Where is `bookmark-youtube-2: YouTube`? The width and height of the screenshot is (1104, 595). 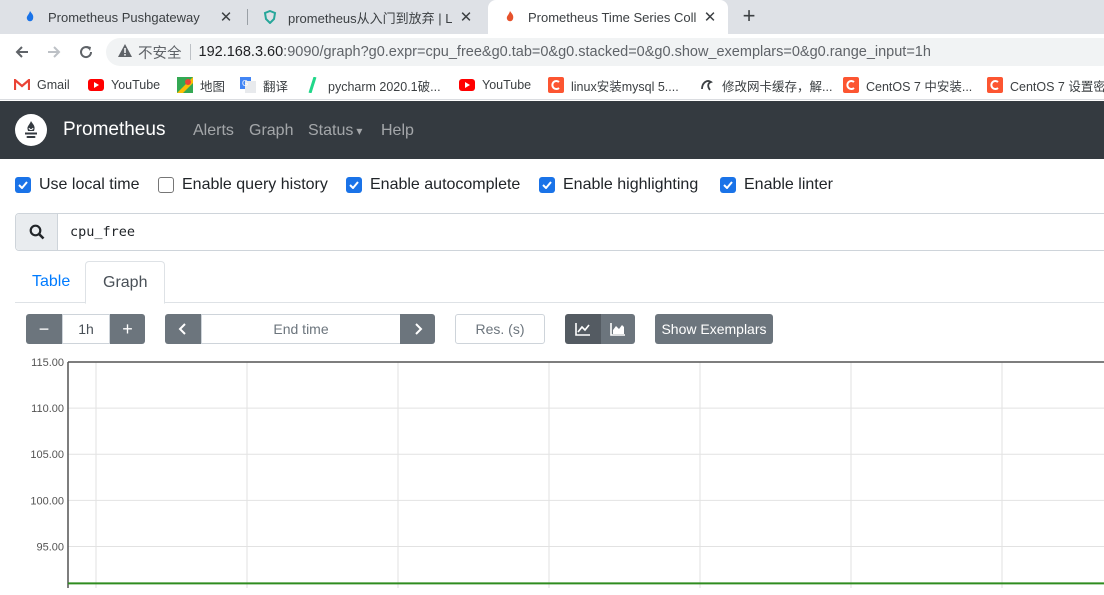 bookmark-youtube-2: YouTube is located at coordinates (495, 85).